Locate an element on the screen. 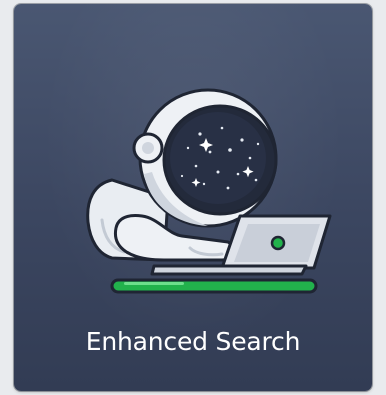  card-title: Enhanced Search is located at coordinates (193, 341).